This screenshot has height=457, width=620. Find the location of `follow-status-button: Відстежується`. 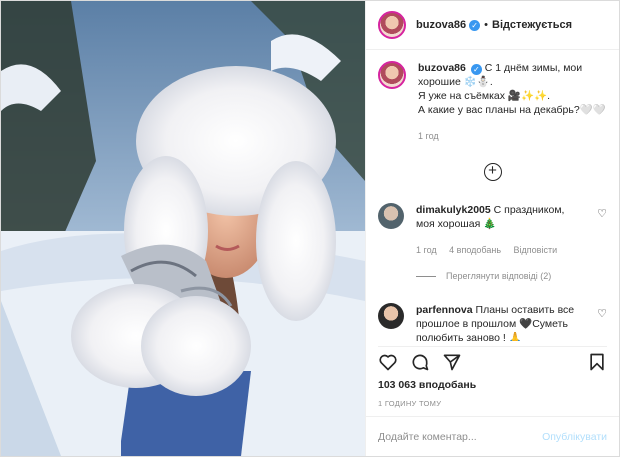

follow-status-button: Відстежується is located at coordinates (532, 25).